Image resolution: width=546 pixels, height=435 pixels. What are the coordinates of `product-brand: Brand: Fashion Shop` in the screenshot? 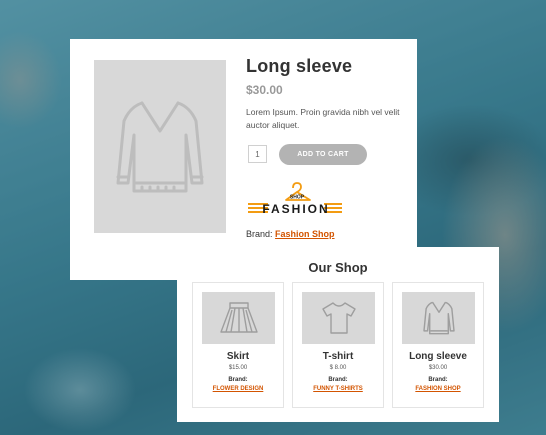 It's located at (290, 234).